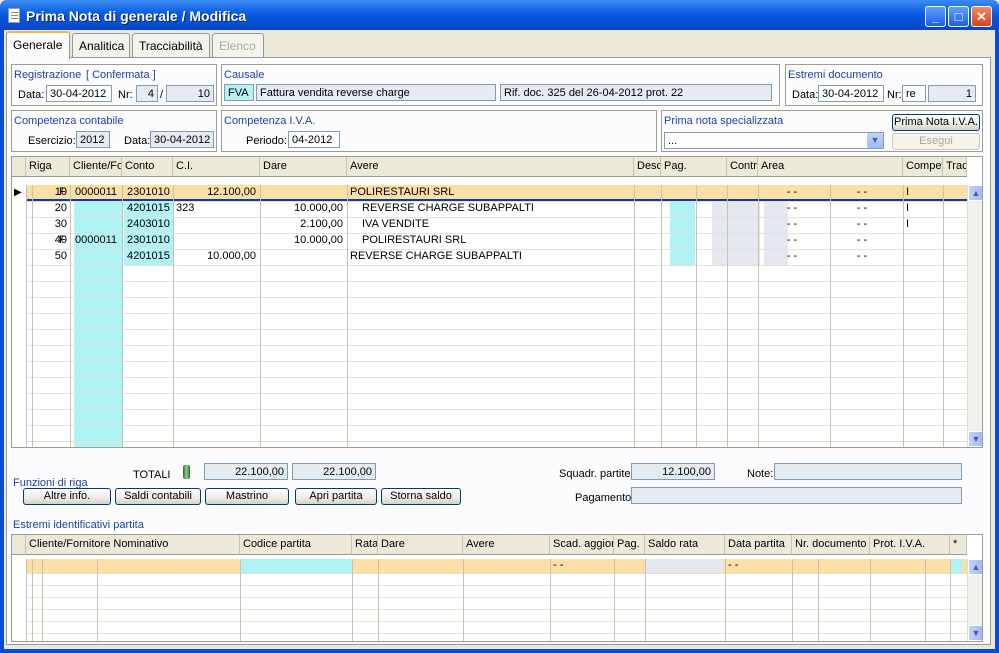  Describe the element at coordinates (147, 93) in the screenshot. I see `registrazione-nr-field: 4` at that location.